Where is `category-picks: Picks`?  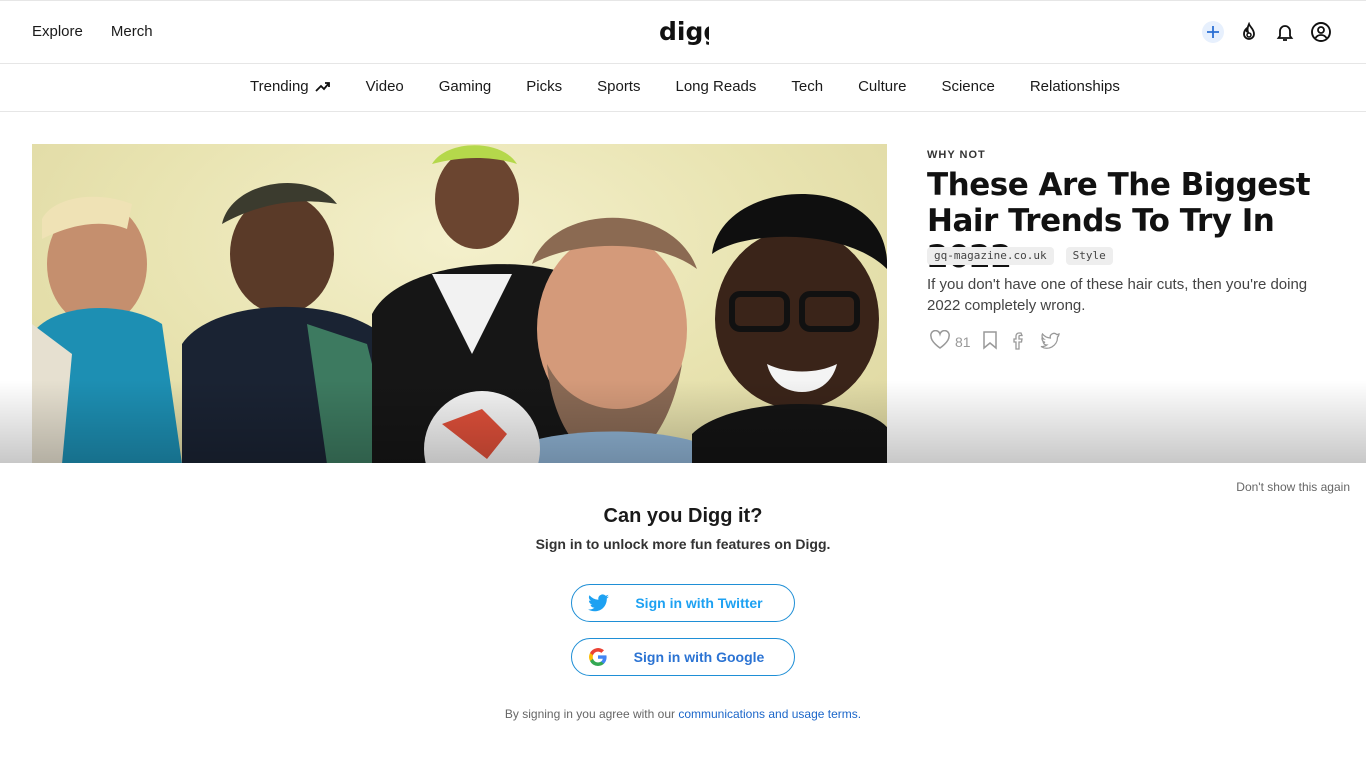
category-picks: Picks is located at coordinates (544, 86).